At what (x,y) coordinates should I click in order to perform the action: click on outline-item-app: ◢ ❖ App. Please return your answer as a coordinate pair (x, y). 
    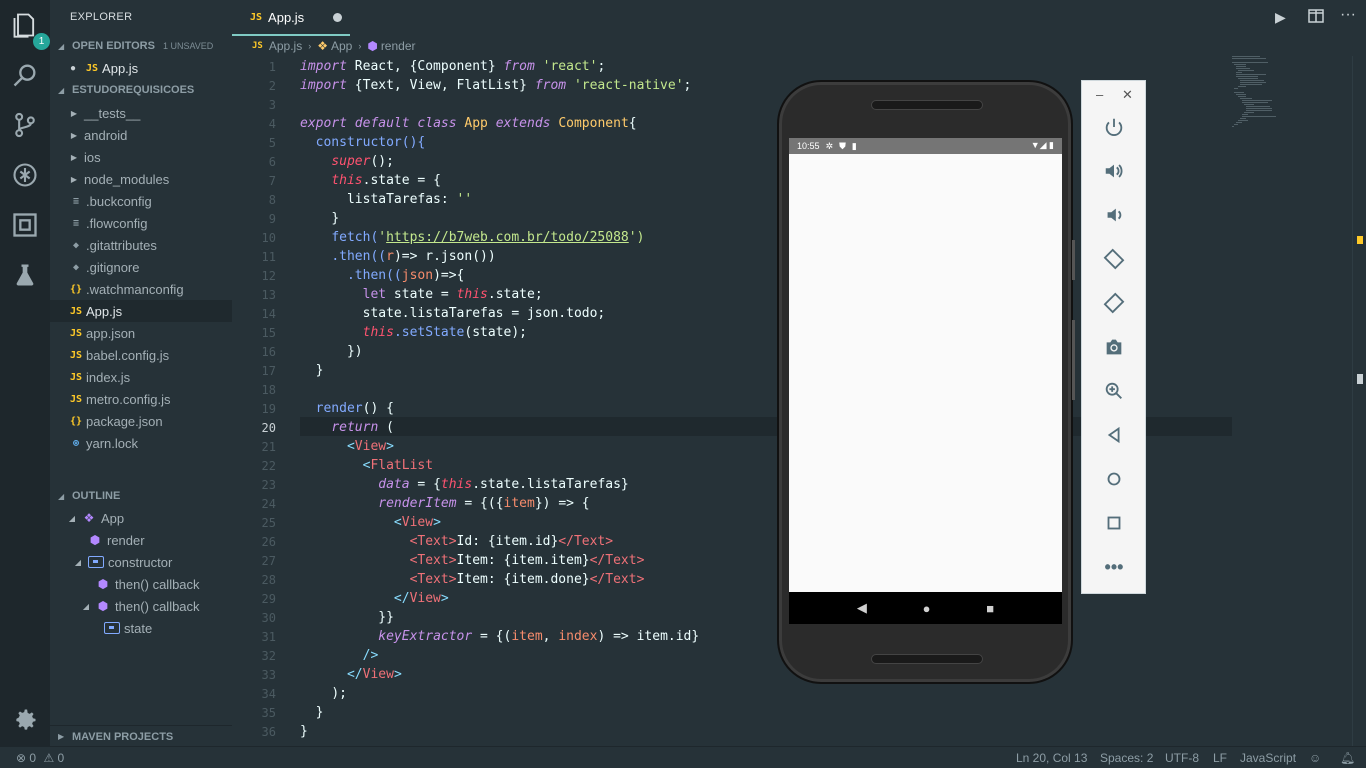
    Looking at the image, I should click on (141, 518).